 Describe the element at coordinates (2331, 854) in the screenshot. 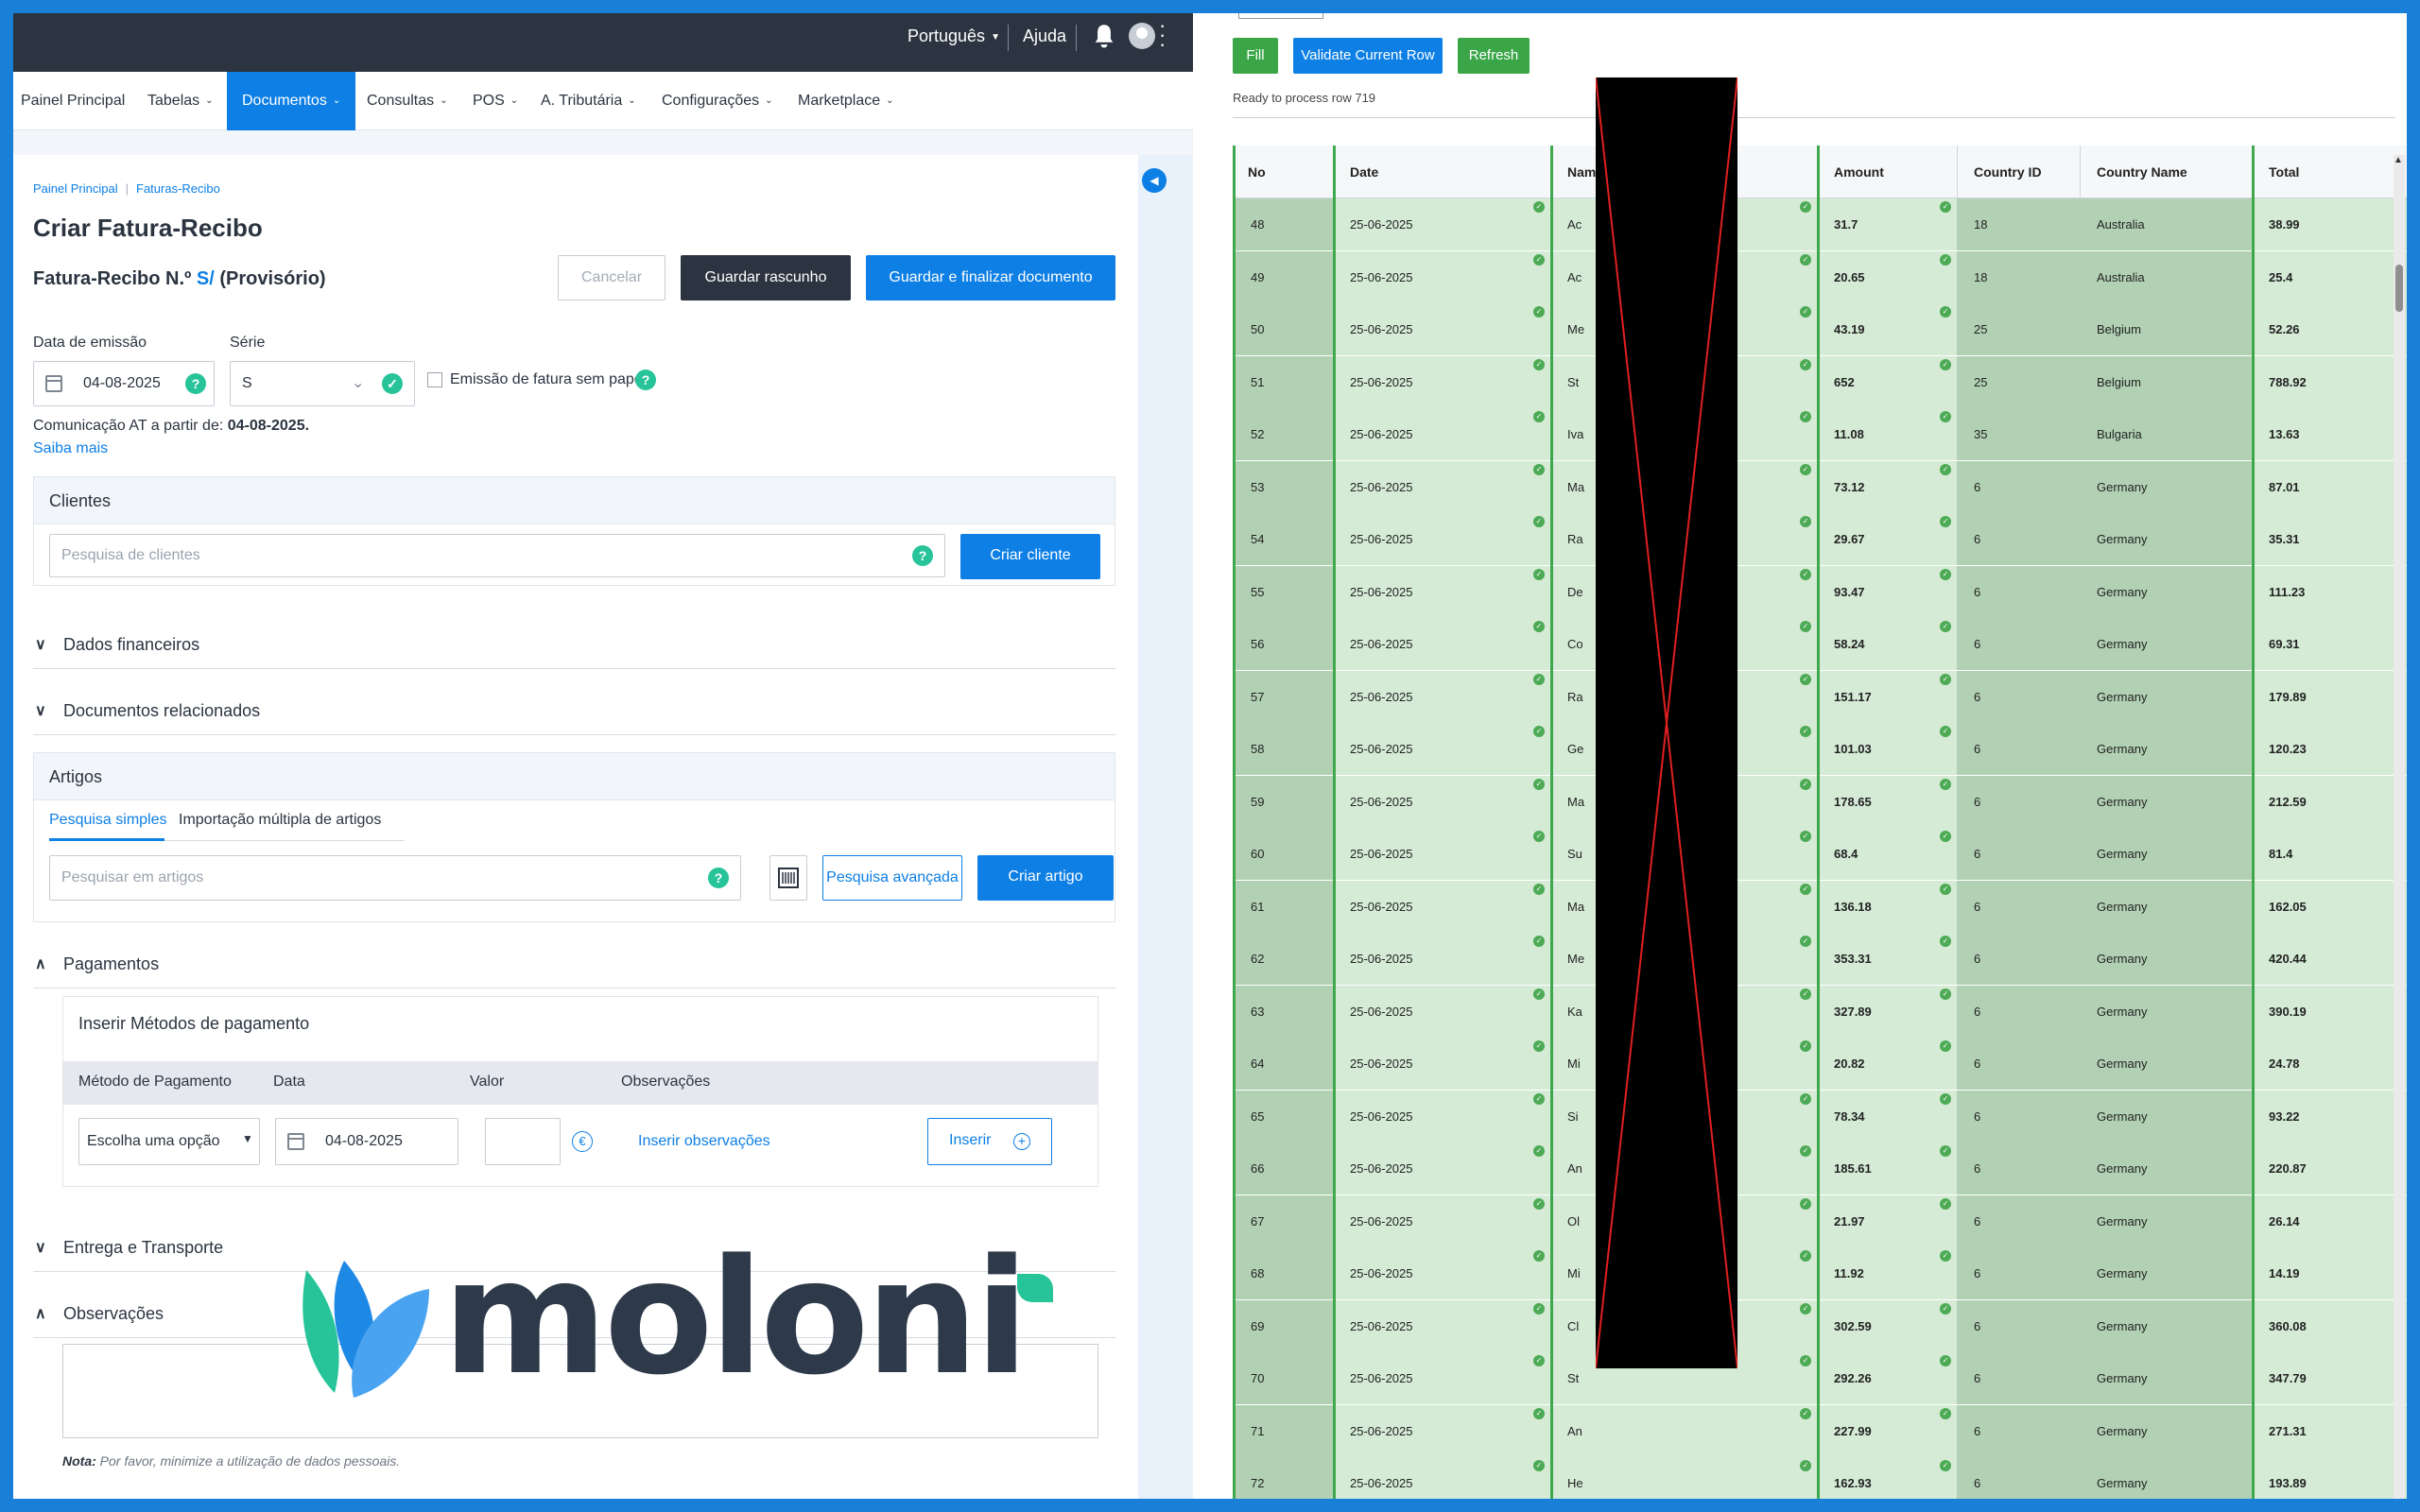

I see `cell-total: 81.4` at that location.